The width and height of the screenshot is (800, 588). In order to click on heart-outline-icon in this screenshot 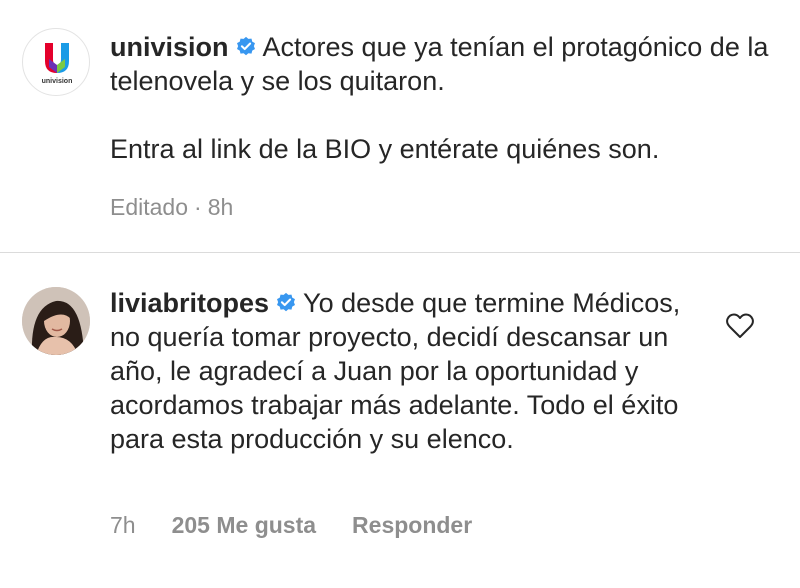, I will do `click(740, 326)`.